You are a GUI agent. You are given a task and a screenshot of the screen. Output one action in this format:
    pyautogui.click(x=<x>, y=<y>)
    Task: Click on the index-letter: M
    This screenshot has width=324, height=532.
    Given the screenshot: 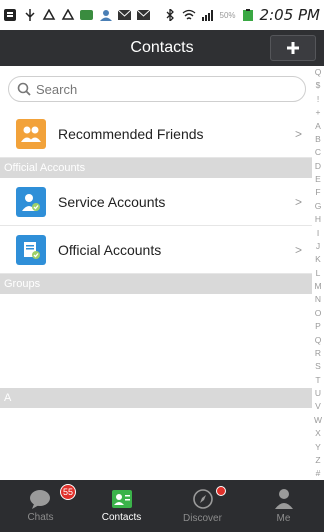 What is the action you would take?
    pyautogui.click(x=317, y=286)
    